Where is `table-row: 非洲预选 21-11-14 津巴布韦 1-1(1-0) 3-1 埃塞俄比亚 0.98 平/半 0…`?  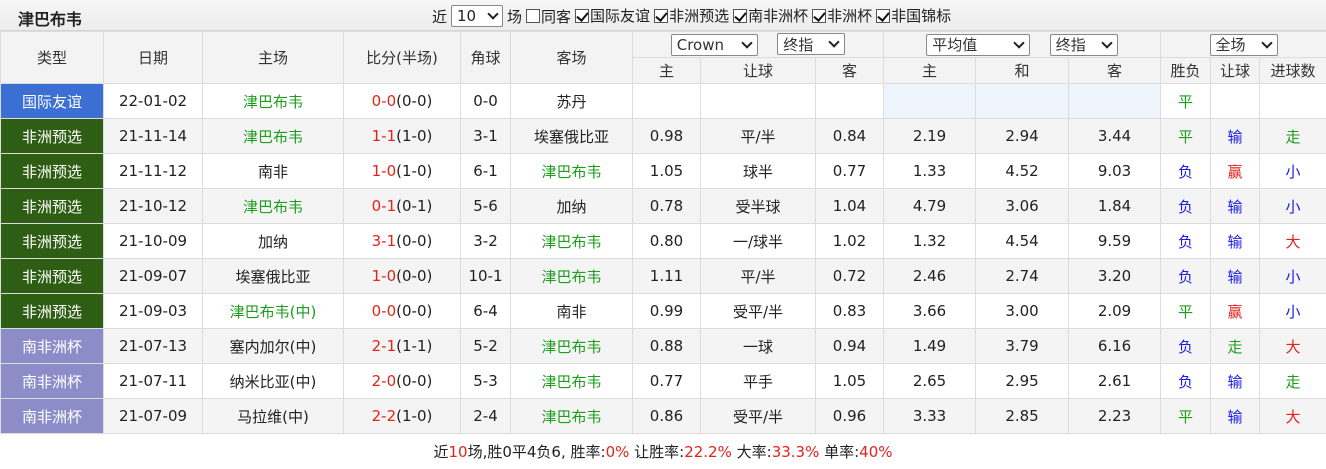
table-row: 非洲预选 21-11-14 津巴布韦 1-1(1-0) 3-1 埃塞俄比亚 0.98 平/半 0… is located at coordinates (663, 136).